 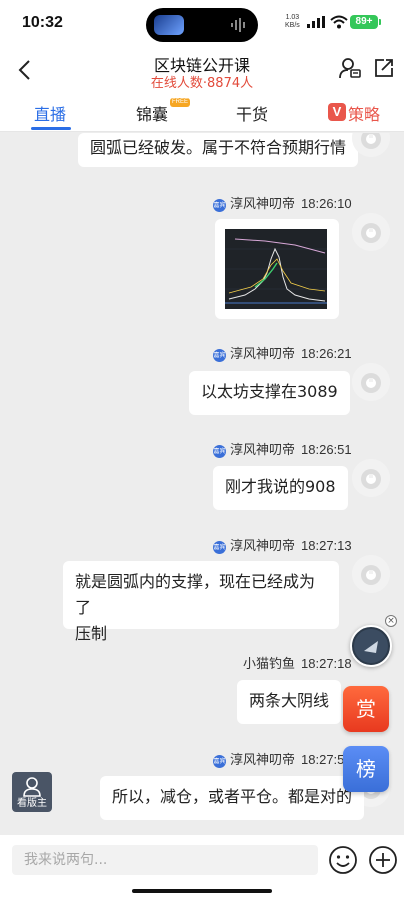 I want to click on user-profile-icon, so click(x=350, y=68).